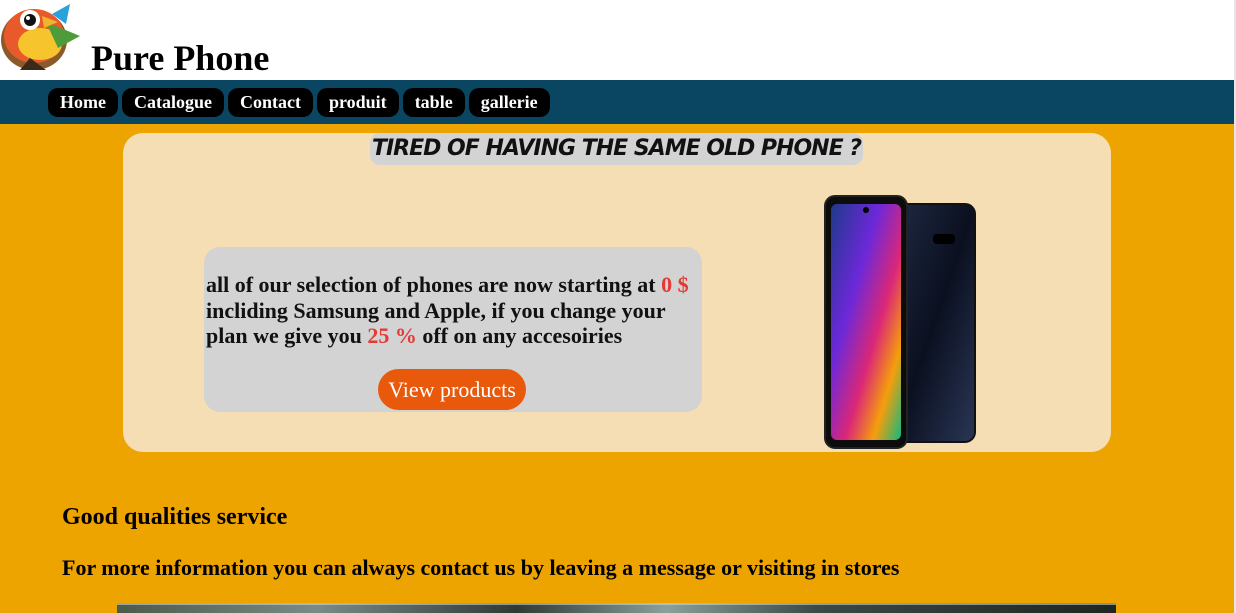 Image resolution: width=1236 pixels, height=613 pixels. Describe the element at coordinates (392, 335) in the screenshot. I see `promo-discount: 25 %` at that location.